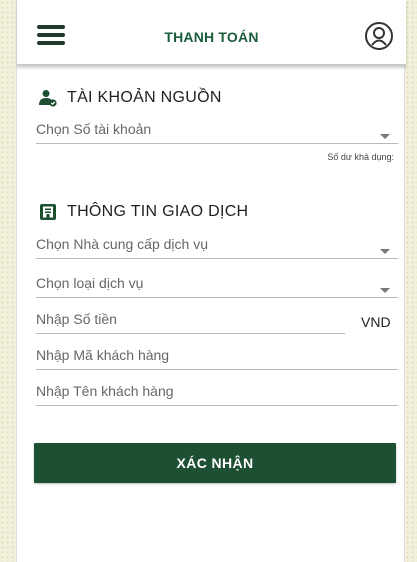 The height and width of the screenshot is (562, 417). I want to click on customer-name-input: Nhập Tên khách hàng, so click(217, 393).